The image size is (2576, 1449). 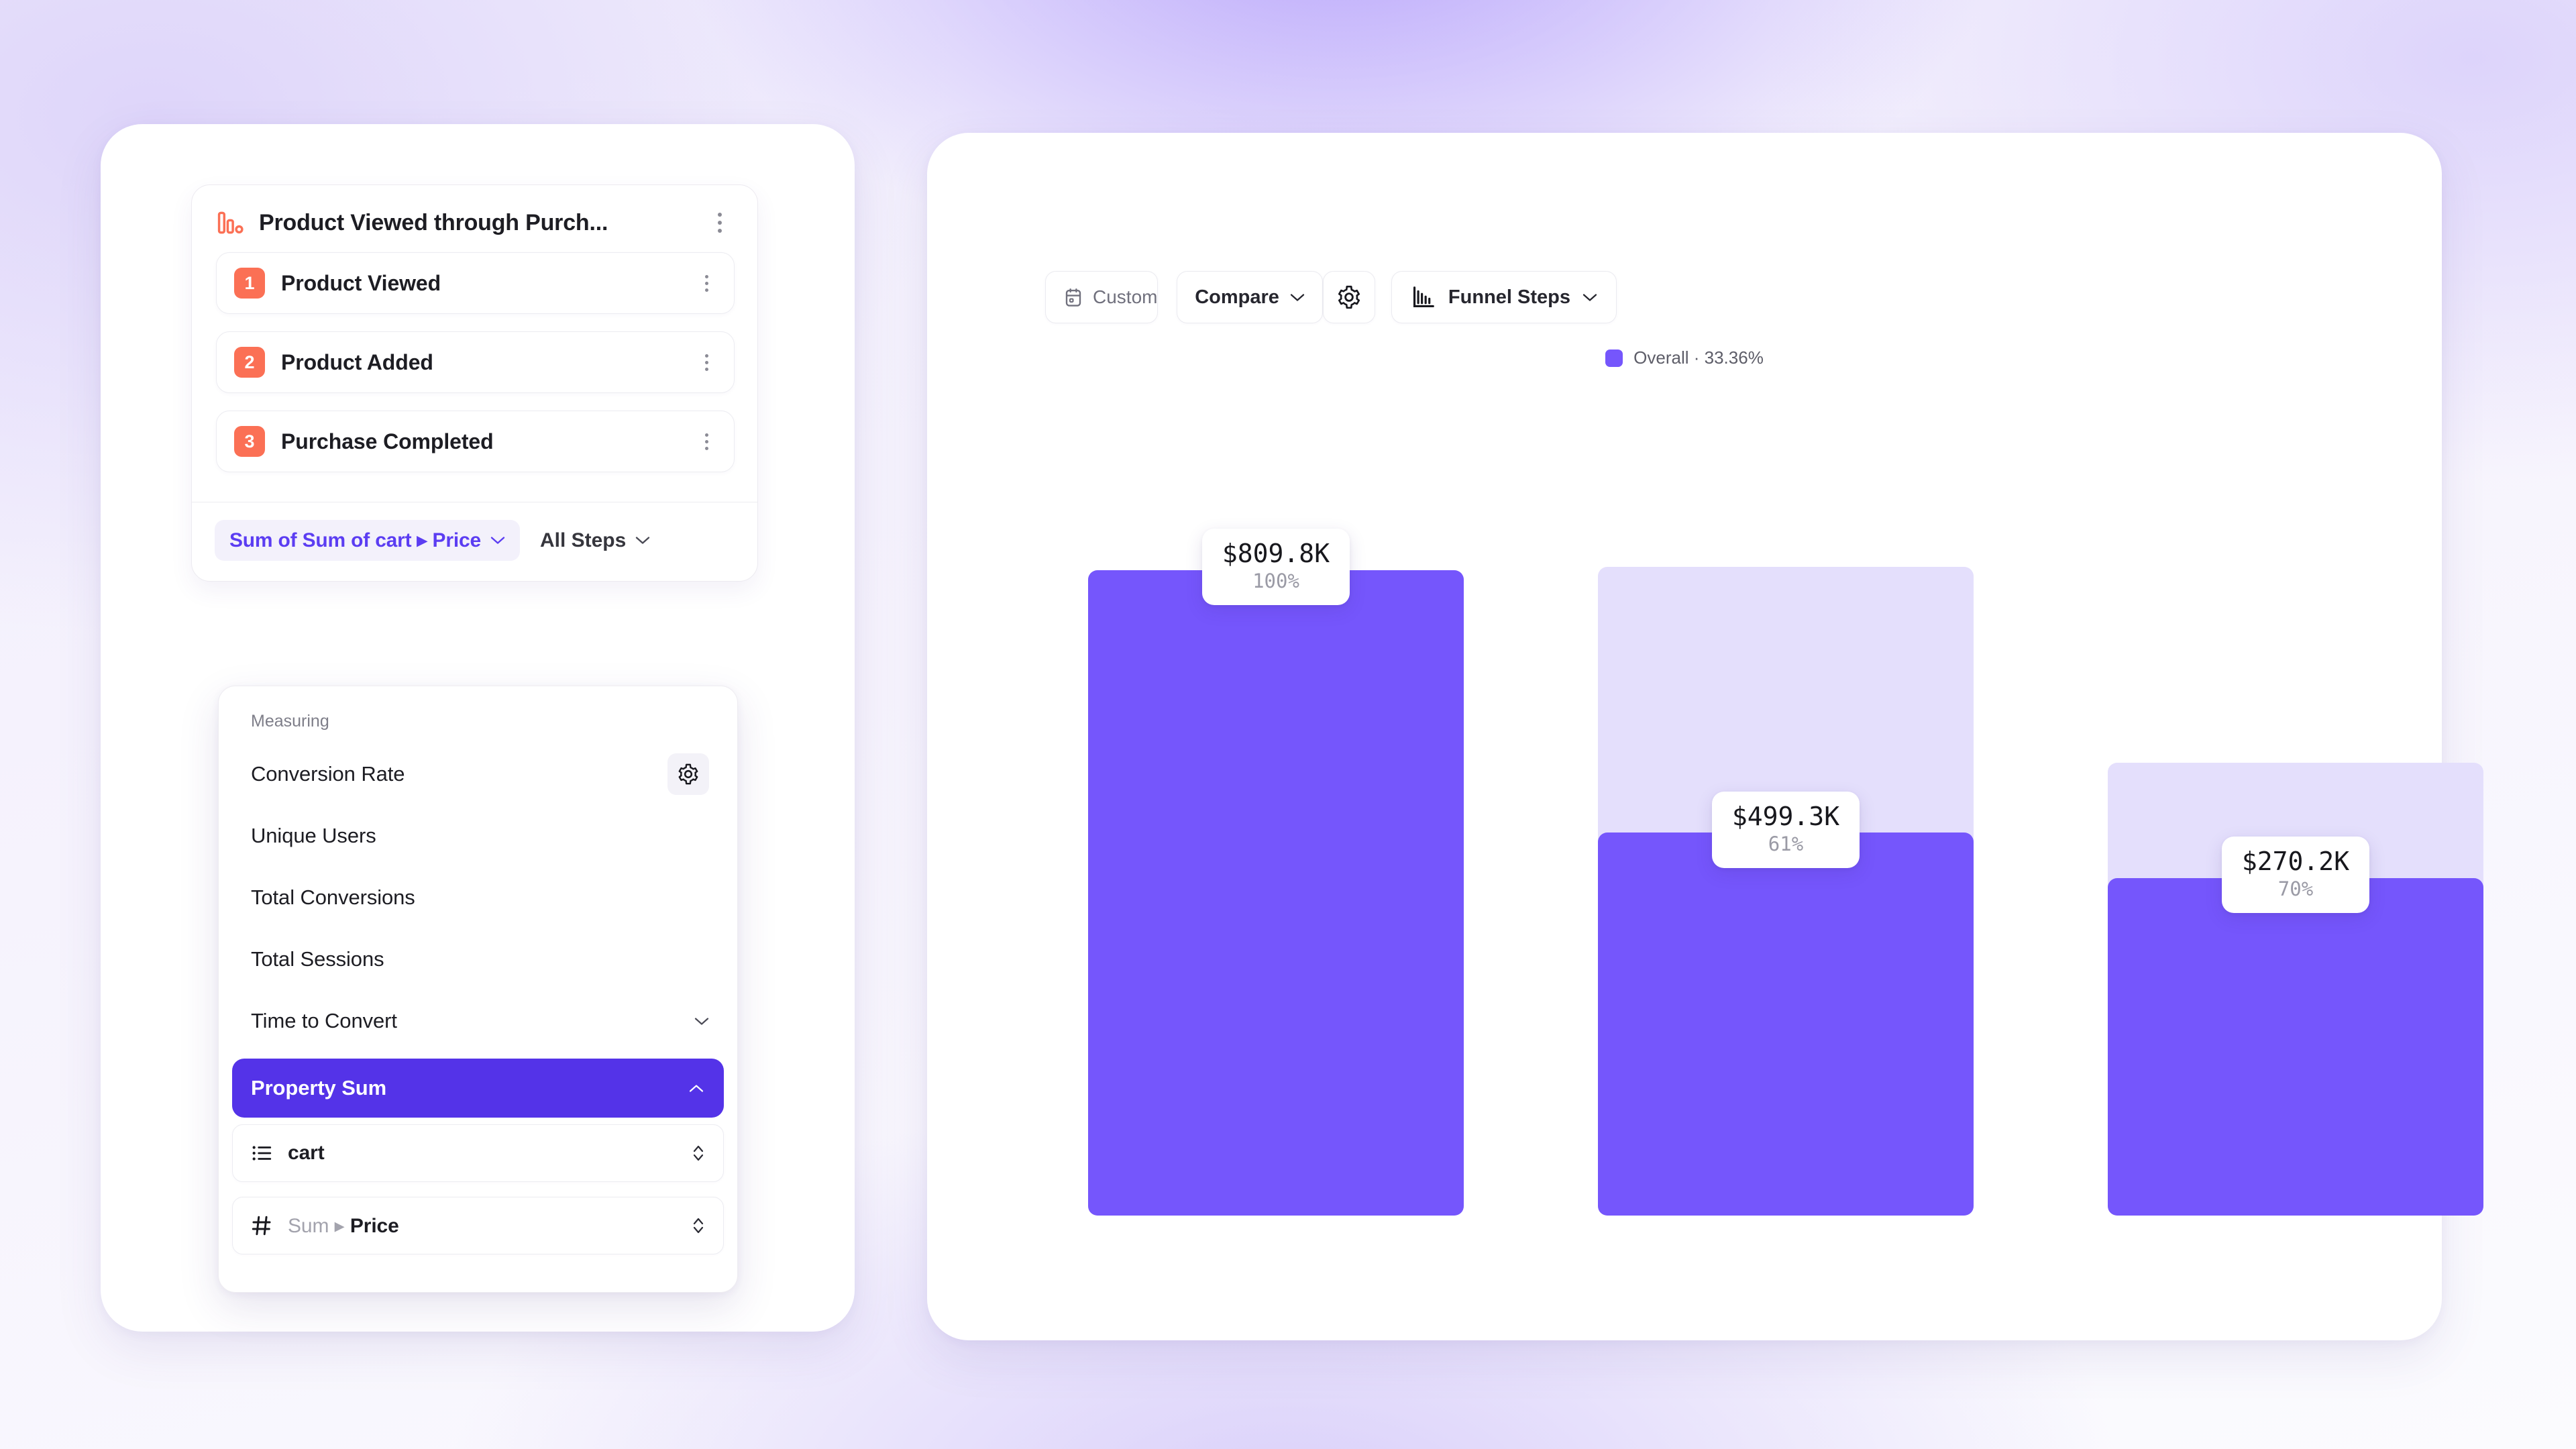 What do you see at coordinates (361, 282) in the screenshot?
I see `step-label: Product Viewed` at bounding box center [361, 282].